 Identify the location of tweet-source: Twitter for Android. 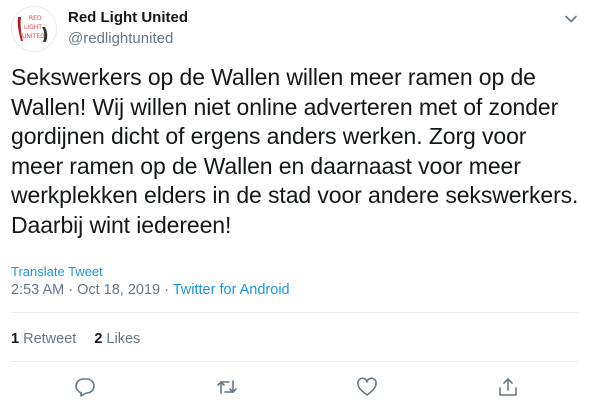
(231, 290).